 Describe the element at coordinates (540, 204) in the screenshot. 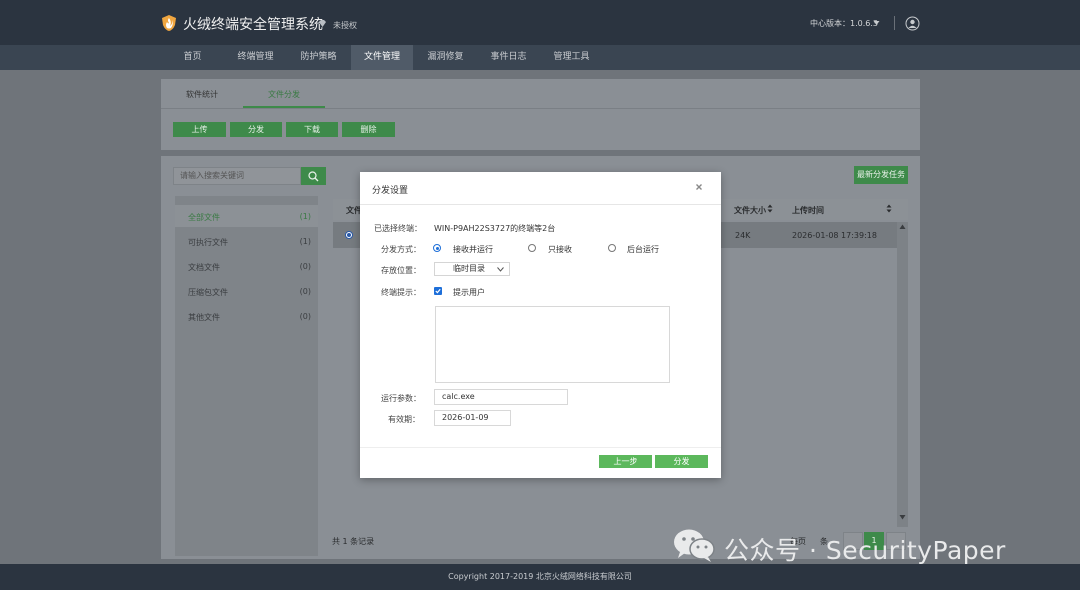

I see `dialog-divider` at that location.